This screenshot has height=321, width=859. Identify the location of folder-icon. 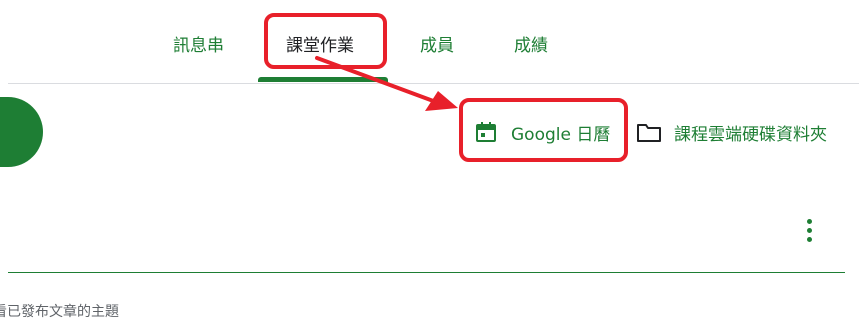
(649, 132).